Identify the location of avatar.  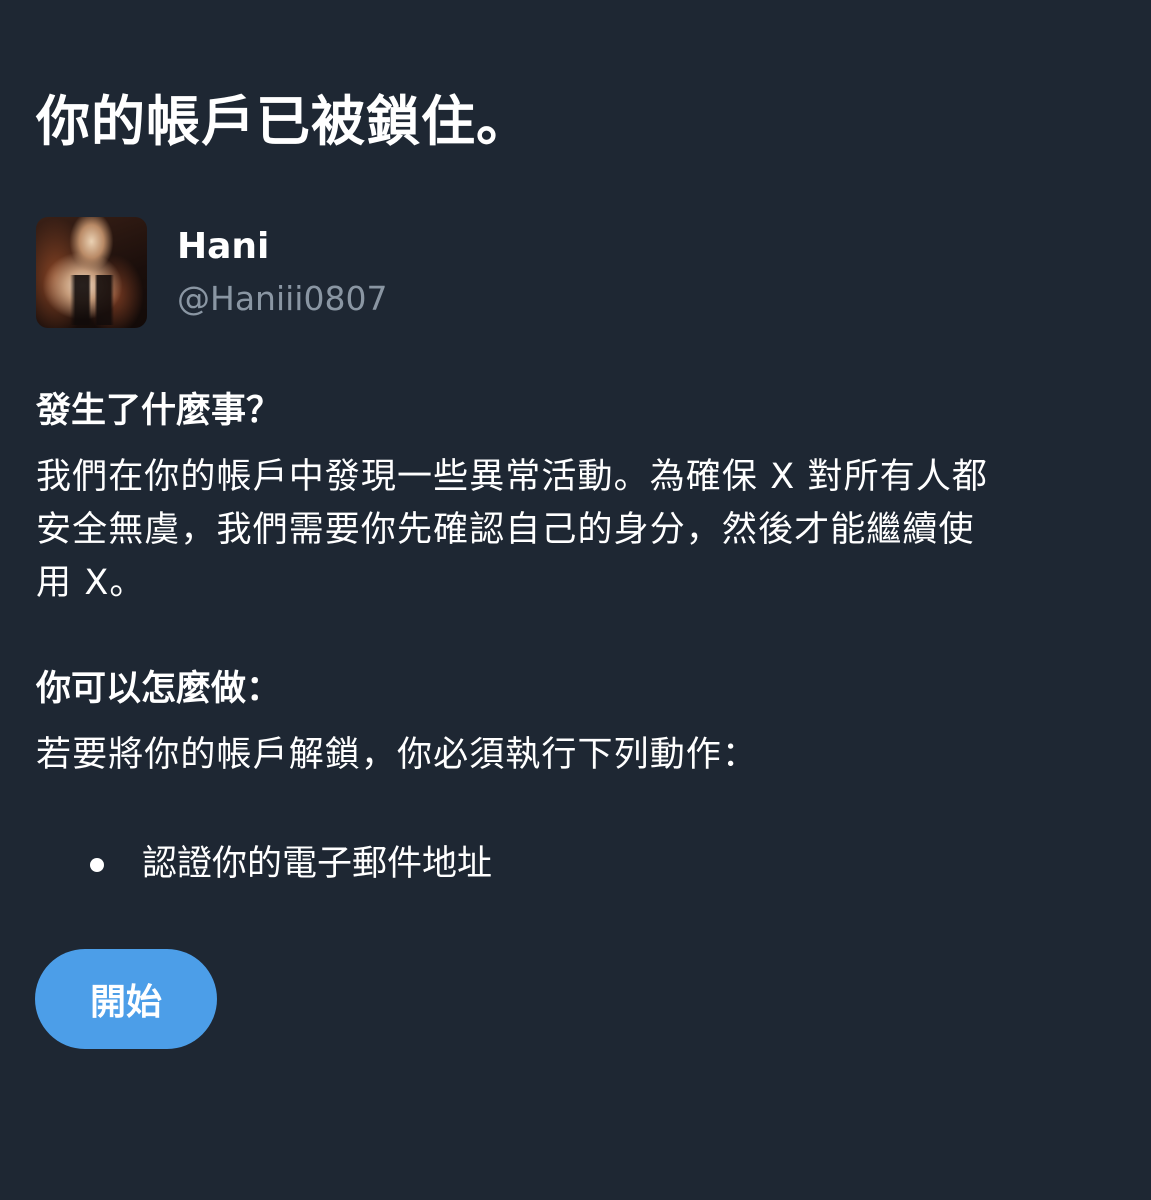
(91, 272).